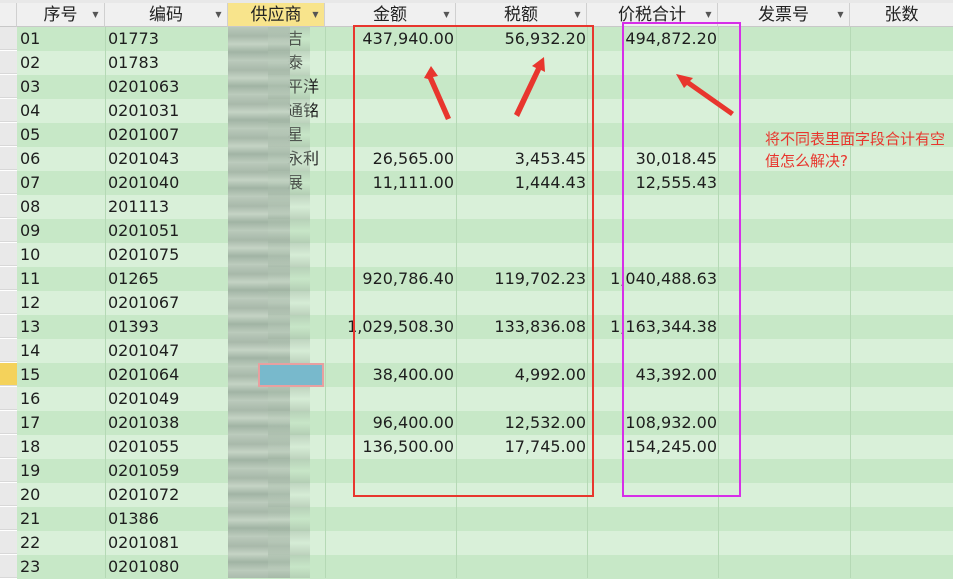  What do you see at coordinates (855, 150) in the screenshot?
I see `annotation-note: 将不同表里面字段合计有空值怎么解决?` at bounding box center [855, 150].